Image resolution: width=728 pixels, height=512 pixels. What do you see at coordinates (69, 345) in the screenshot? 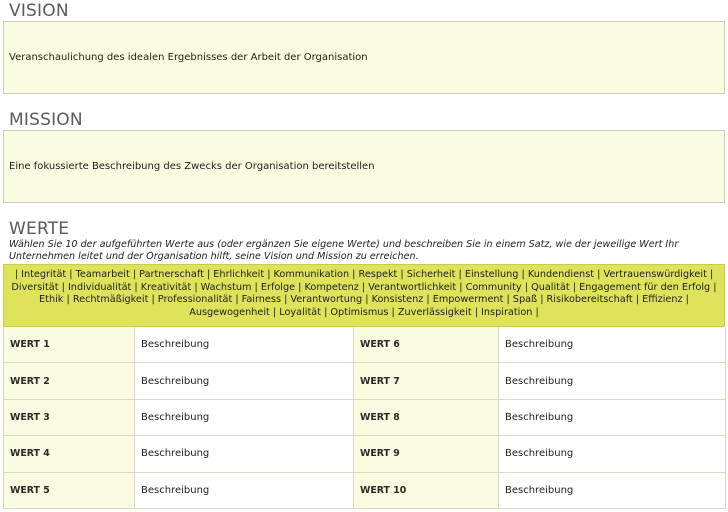
I see `wert-label: WERT 1` at bounding box center [69, 345].